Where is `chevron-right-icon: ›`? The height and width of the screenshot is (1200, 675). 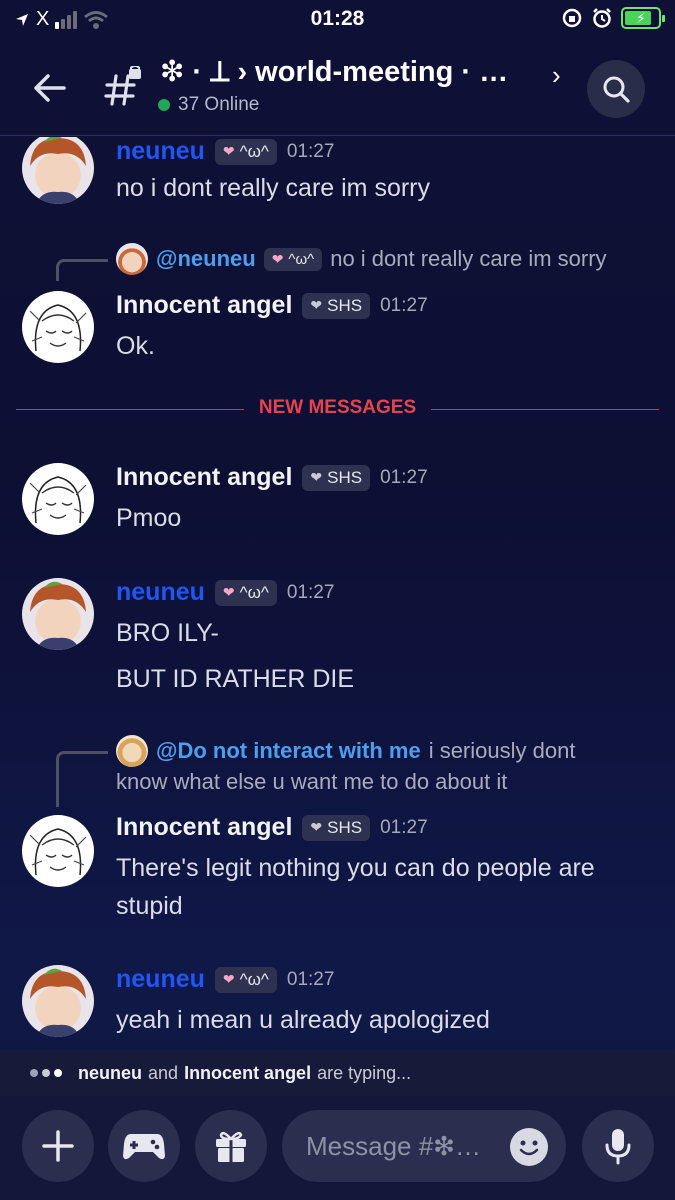
chevron-right-icon: › is located at coordinates (556, 75).